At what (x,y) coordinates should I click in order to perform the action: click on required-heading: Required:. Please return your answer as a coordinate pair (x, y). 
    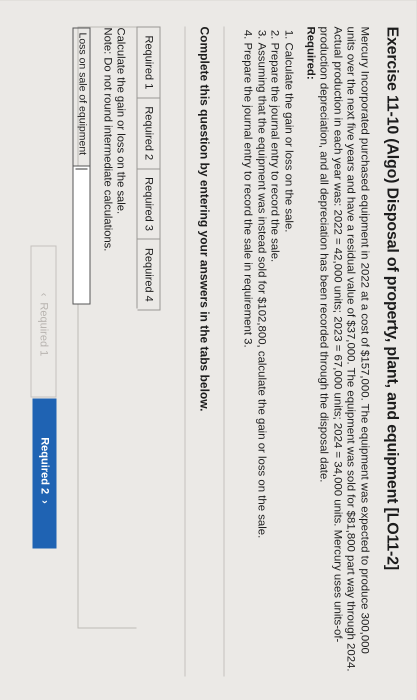
    Looking at the image, I should click on (310, 53).